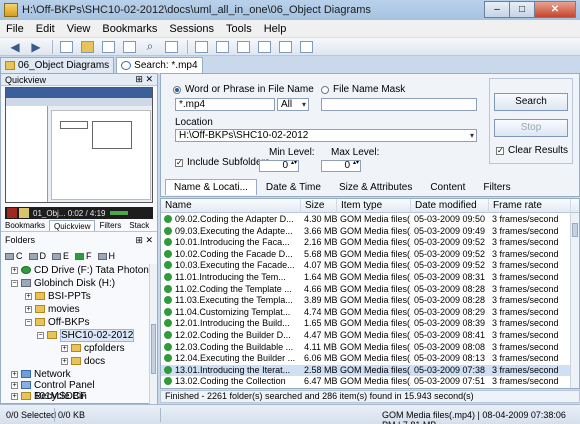 This screenshot has height=424, width=580. Describe the element at coordinates (150, 47) in the screenshot. I see `search-icon: ⌕` at that location.